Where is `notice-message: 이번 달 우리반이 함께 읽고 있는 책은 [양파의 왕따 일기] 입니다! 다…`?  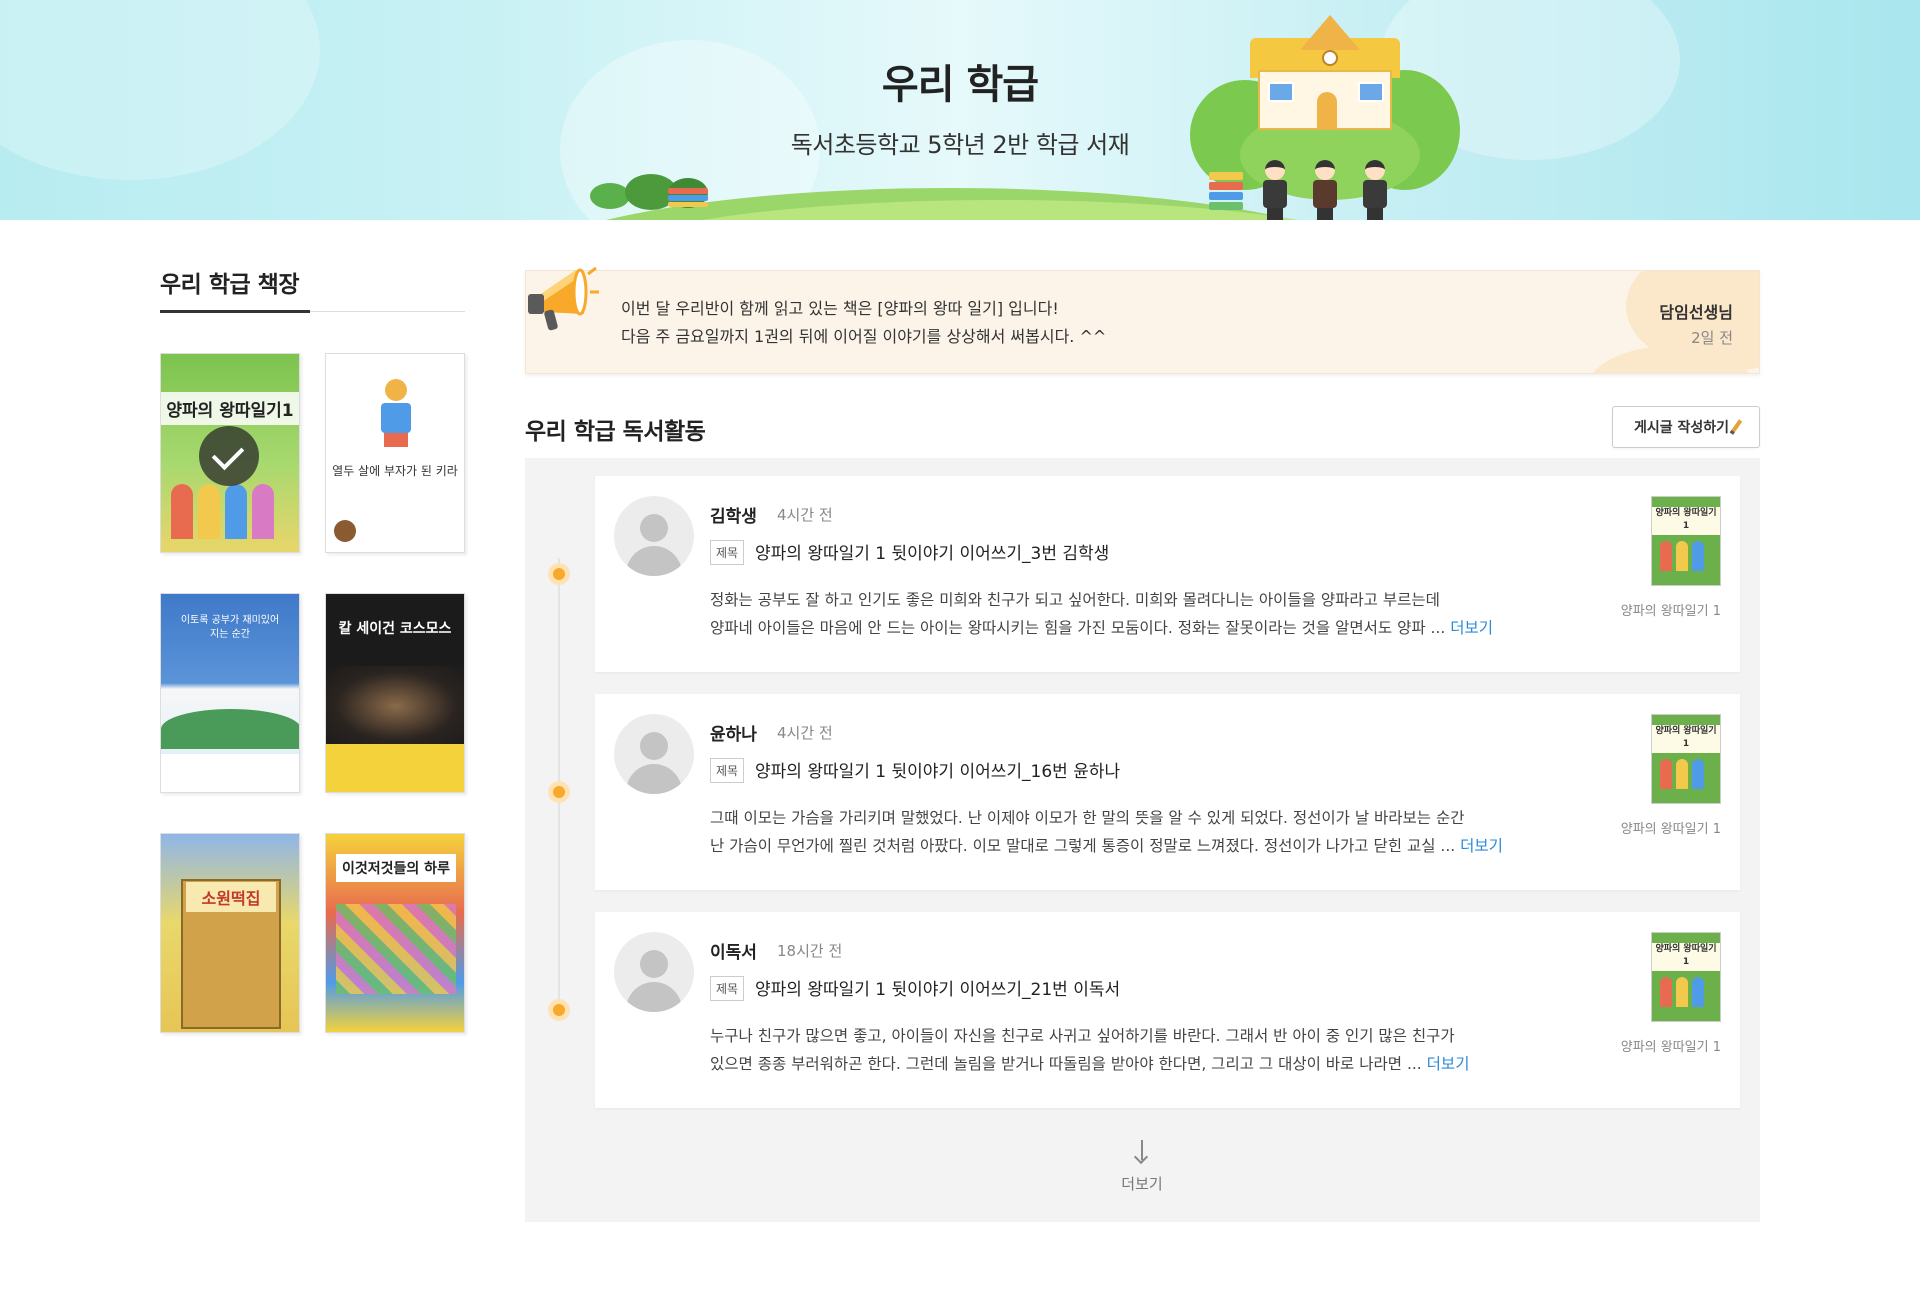 notice-message: 이번 달 우리반이 함께 읽고 있는 책은 [양파의 왕따 일기] 입니다! 다… is located at coordinates (863, 323).